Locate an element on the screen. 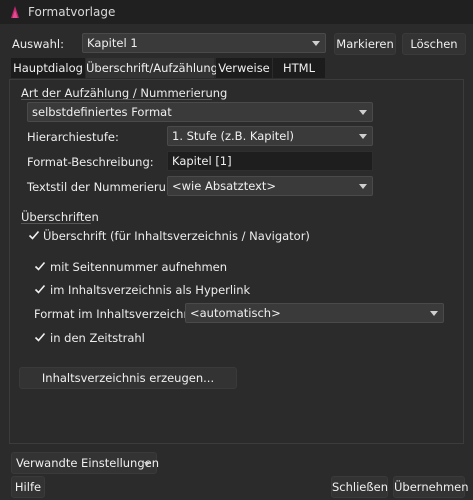 The width and height of the screenshot is (473, 500). textstyle-combo: <wie Absatztext> is located at coordinates (270, 186).